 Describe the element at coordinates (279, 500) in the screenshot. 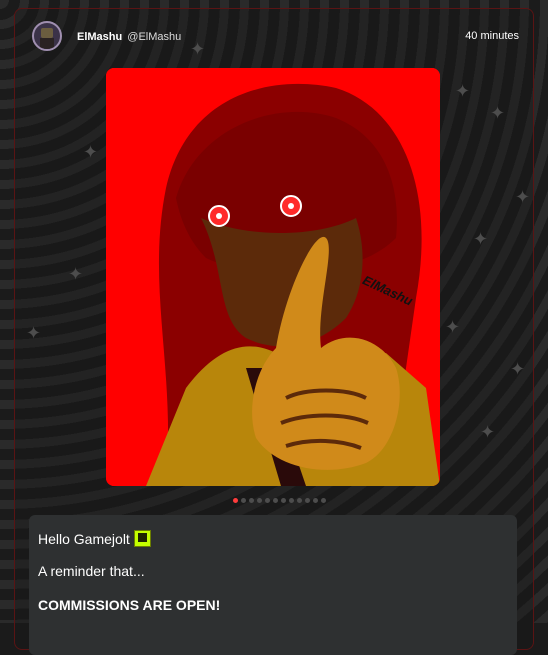

I see `carousel-indicator` at that location.